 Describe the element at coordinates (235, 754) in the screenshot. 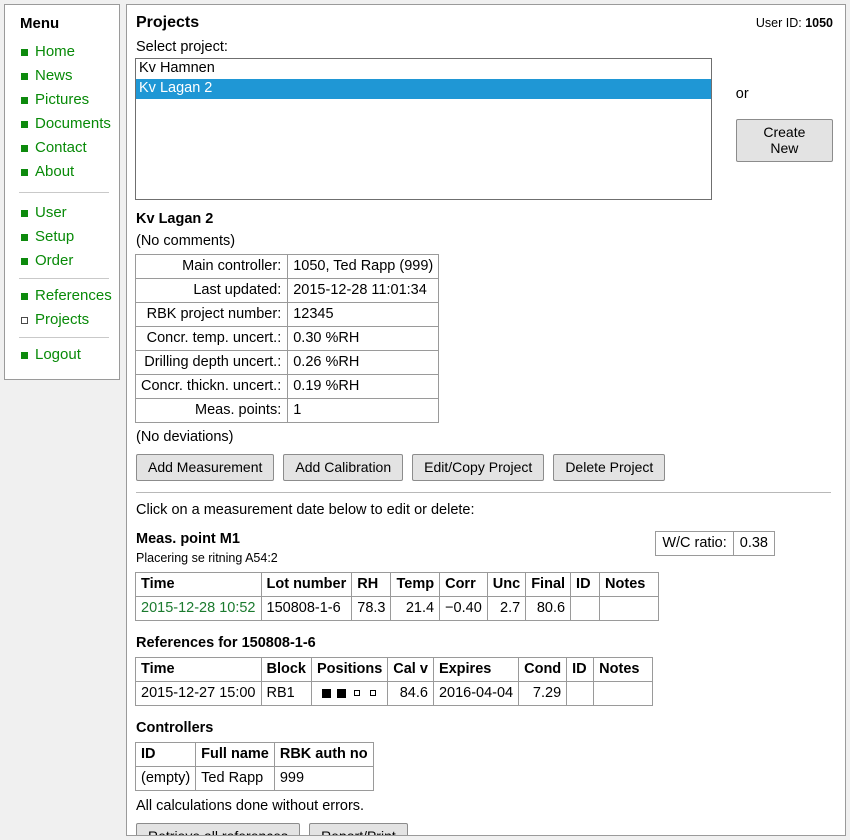

I see `controllers-column-header: Full name` at that location.